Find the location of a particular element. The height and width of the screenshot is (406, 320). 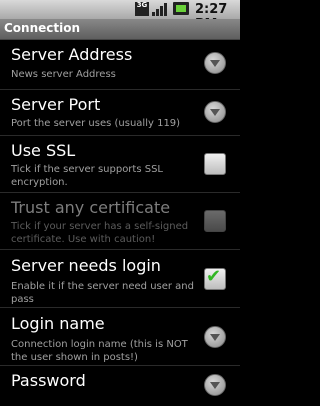

title-bar: Connection is located at coordinates (120, 29).